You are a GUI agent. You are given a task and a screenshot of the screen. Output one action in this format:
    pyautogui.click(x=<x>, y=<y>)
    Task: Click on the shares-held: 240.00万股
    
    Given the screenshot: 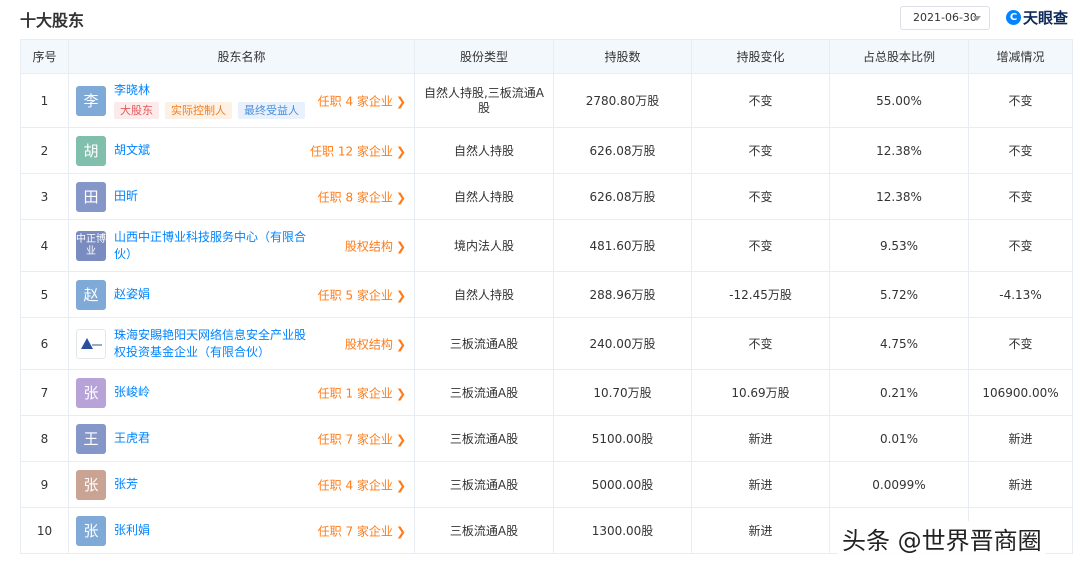 What is the action you would take?
    pyautogui.click(x=622, y=343)
    